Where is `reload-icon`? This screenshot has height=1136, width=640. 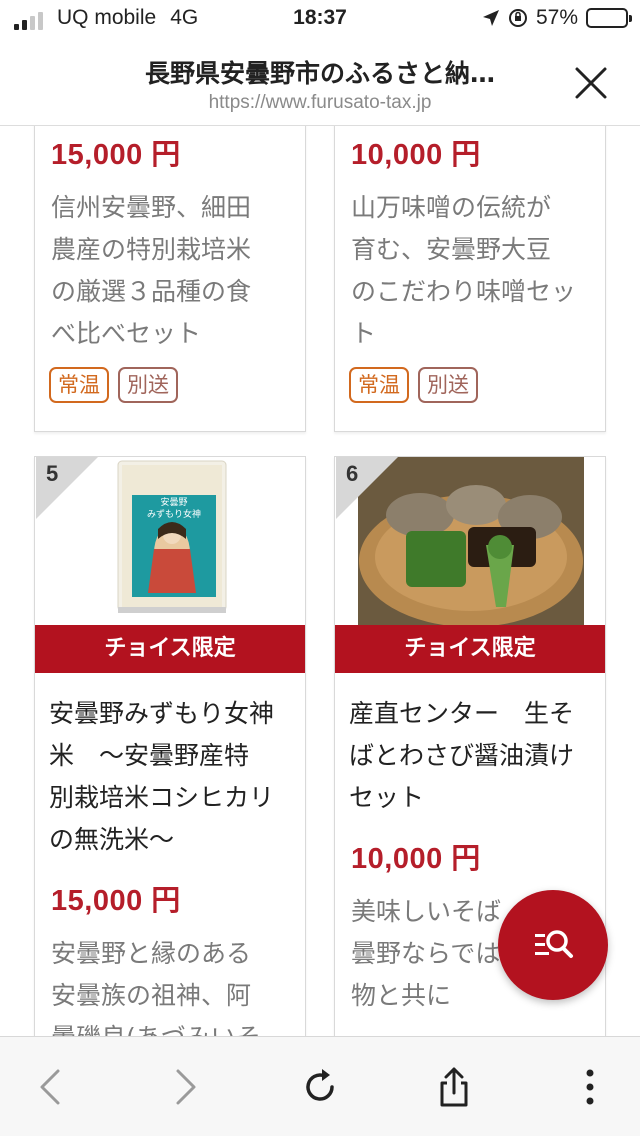
reload-icon is located at coordinates (320, 1087).